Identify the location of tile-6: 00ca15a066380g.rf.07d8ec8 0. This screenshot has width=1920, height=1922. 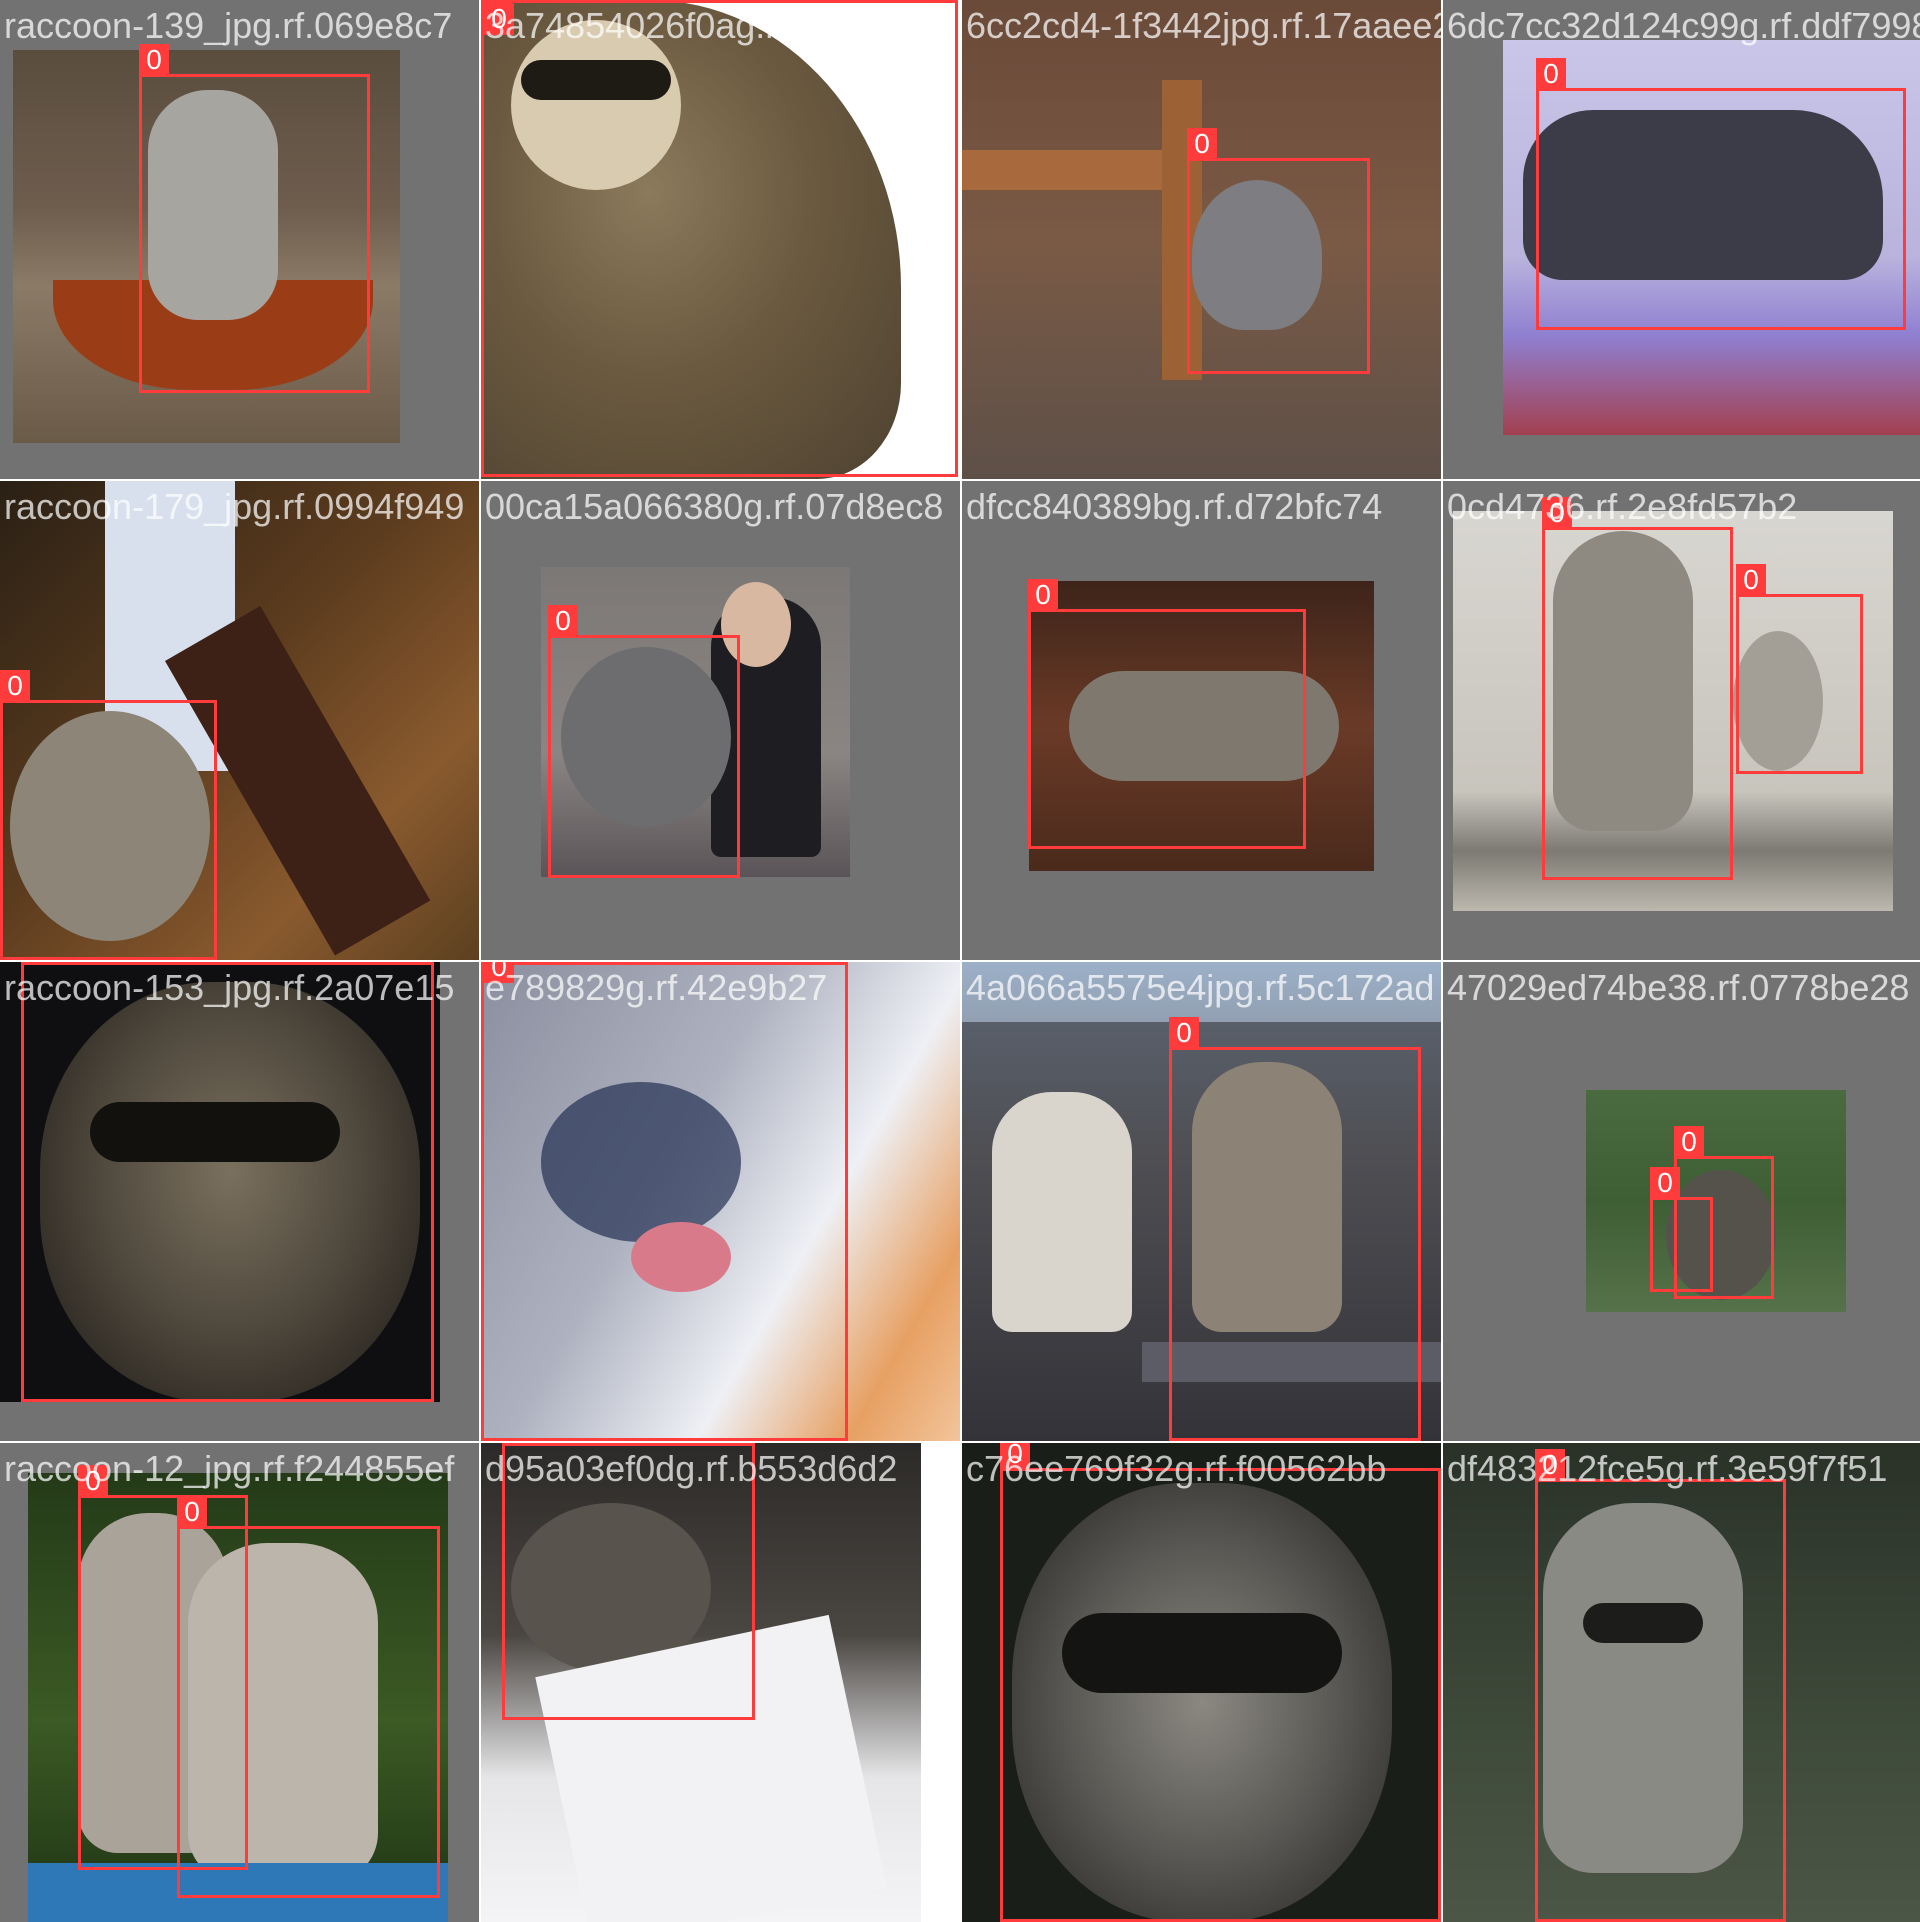
(720, 720).